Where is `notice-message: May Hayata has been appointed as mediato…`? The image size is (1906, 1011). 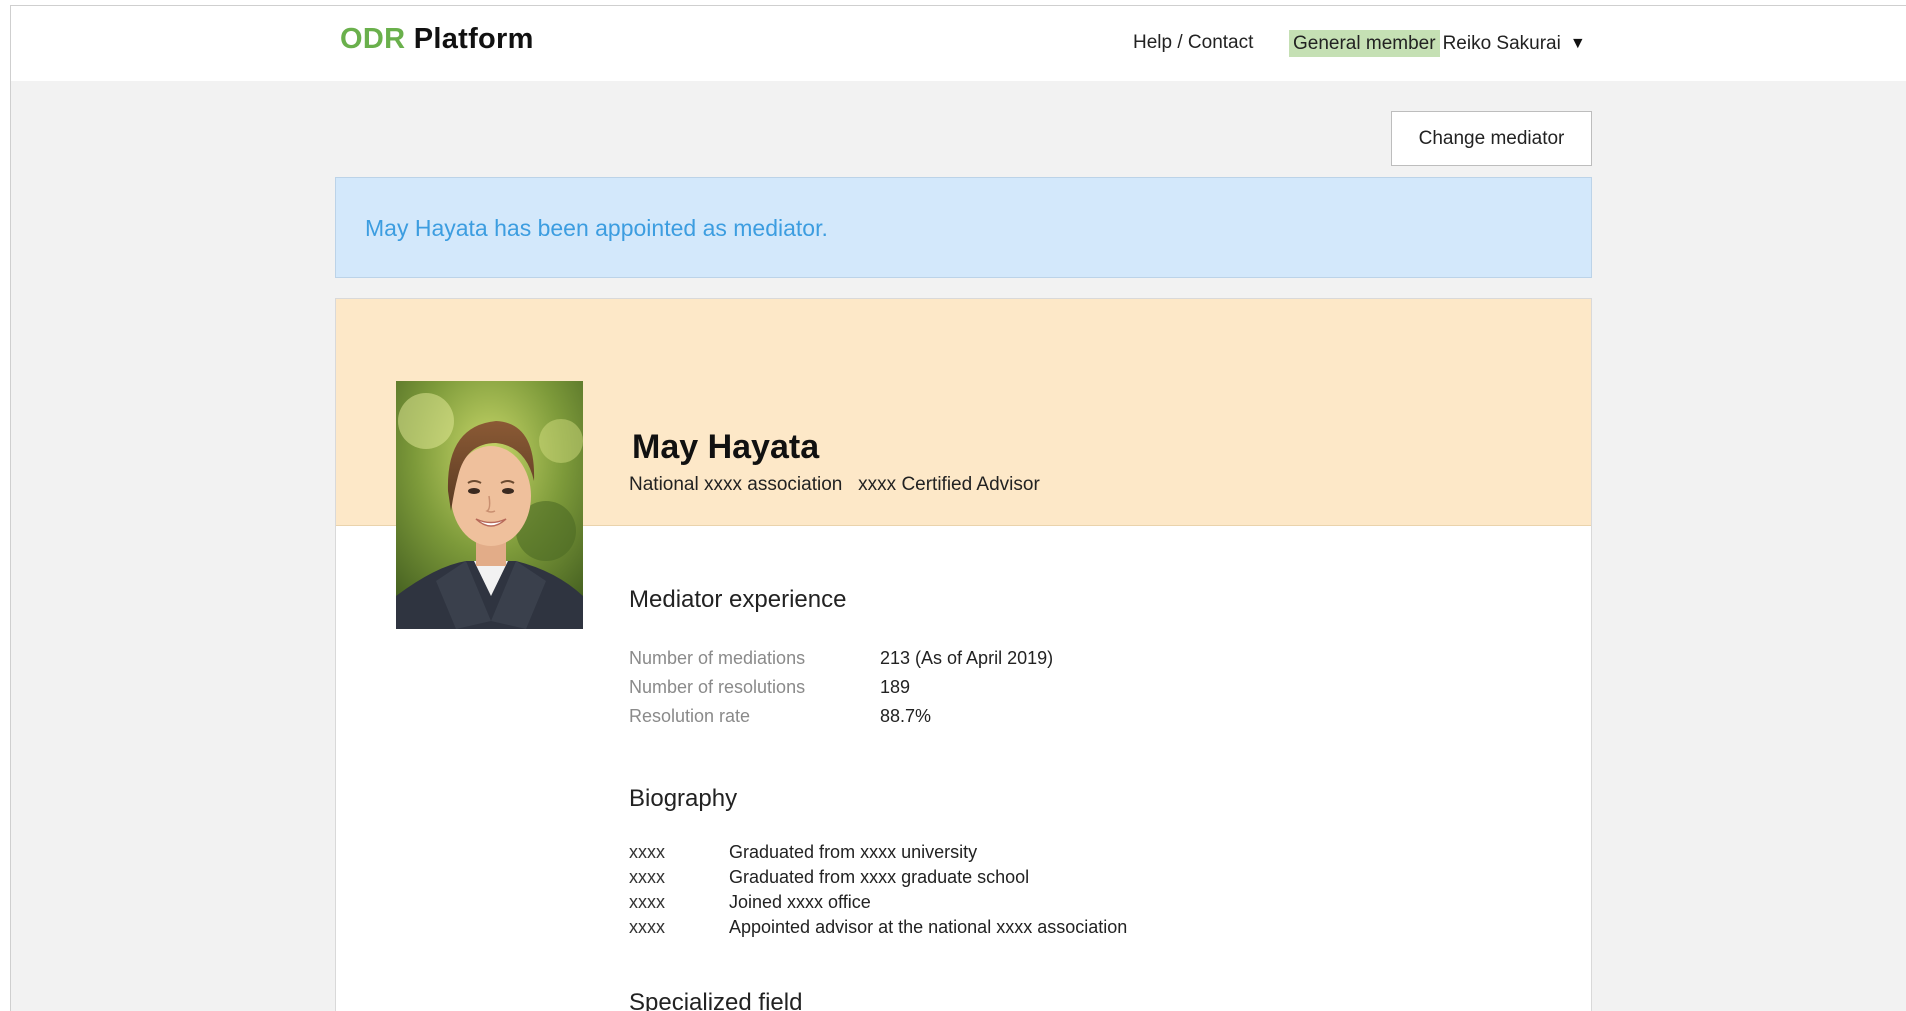
notice-message: May Hayata has been appointed as mediato… is located at coordinates (596, 228).